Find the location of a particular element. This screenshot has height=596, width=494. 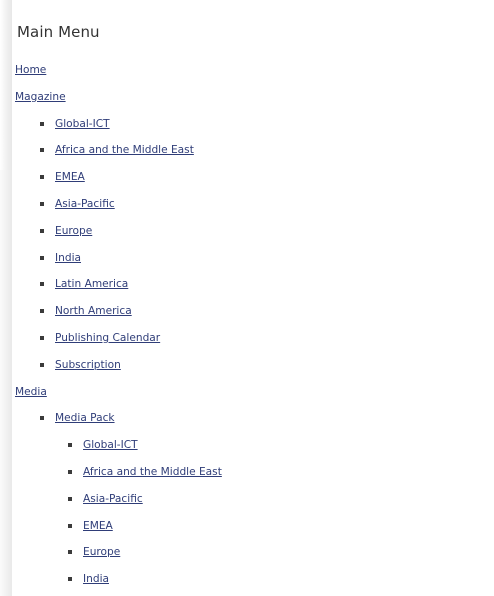

menu-link-home: Home is located at coordinates (30, 70).